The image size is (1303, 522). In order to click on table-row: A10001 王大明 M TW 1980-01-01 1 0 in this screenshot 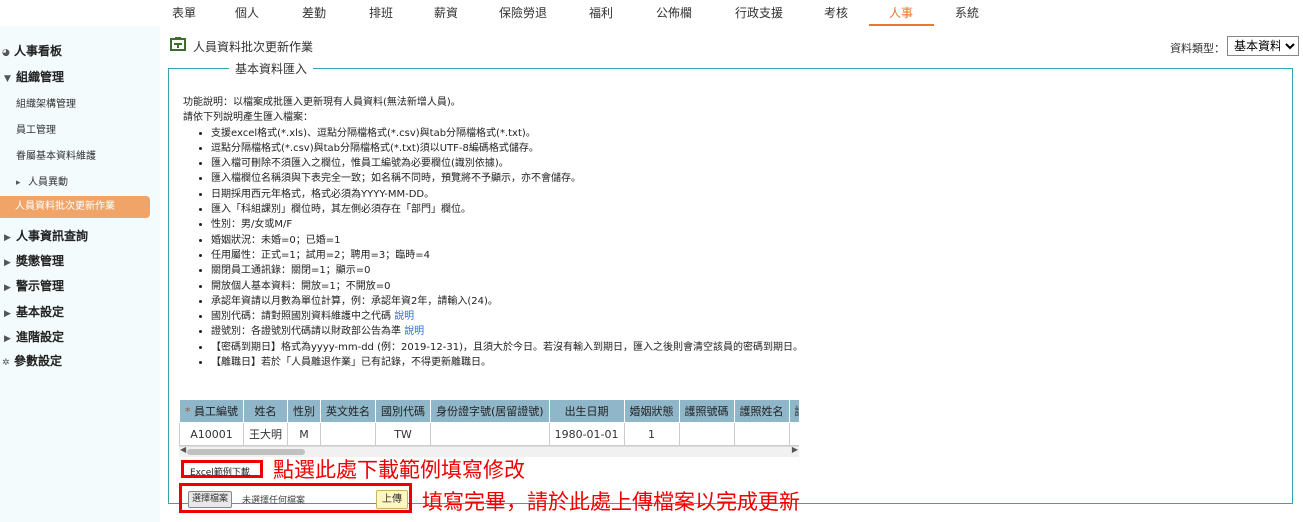, I will do `click(489, 434)`.